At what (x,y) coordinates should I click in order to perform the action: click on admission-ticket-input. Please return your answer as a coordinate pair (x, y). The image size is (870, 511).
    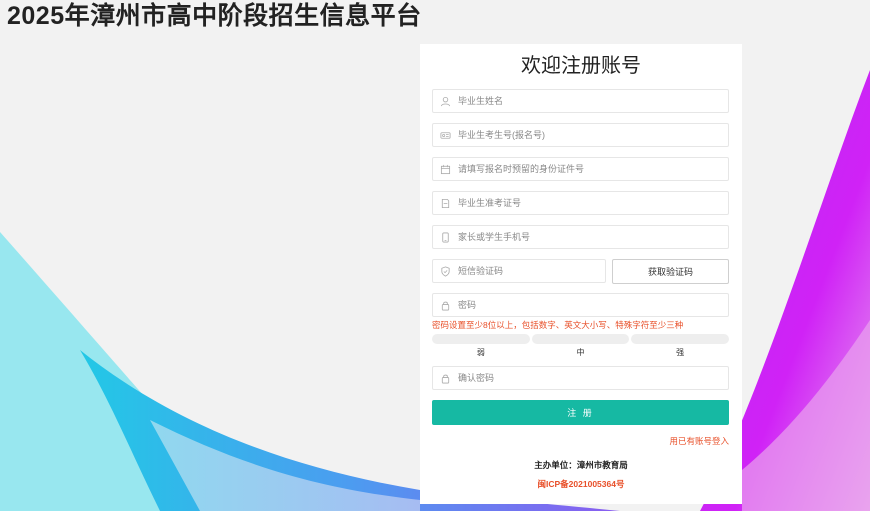
    Looking at the image, I should click on (593, 203).